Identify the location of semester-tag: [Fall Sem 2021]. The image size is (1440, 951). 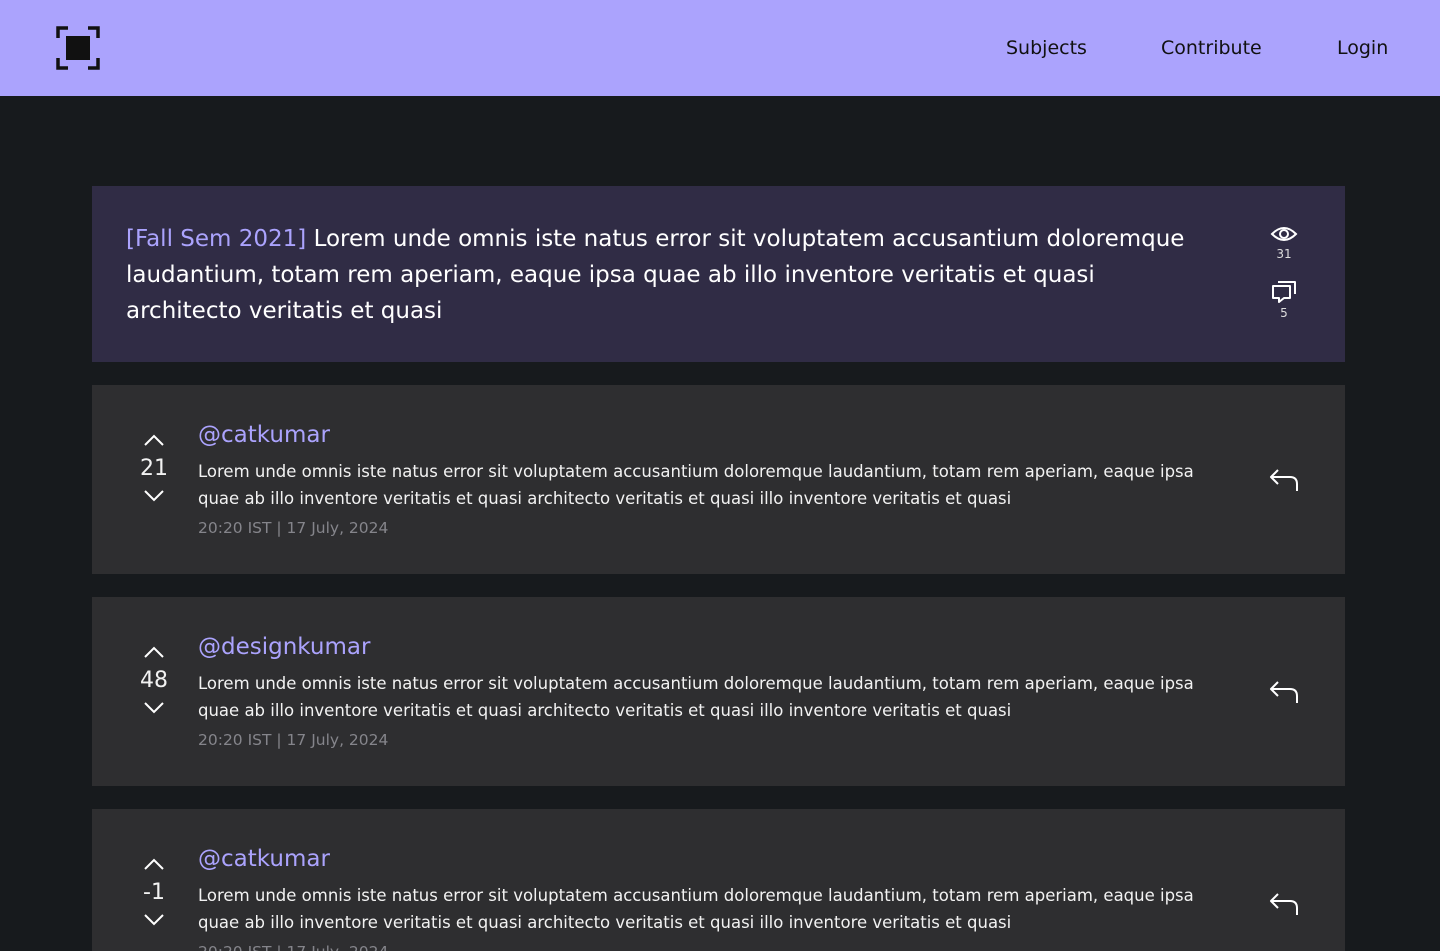
(216, 239).